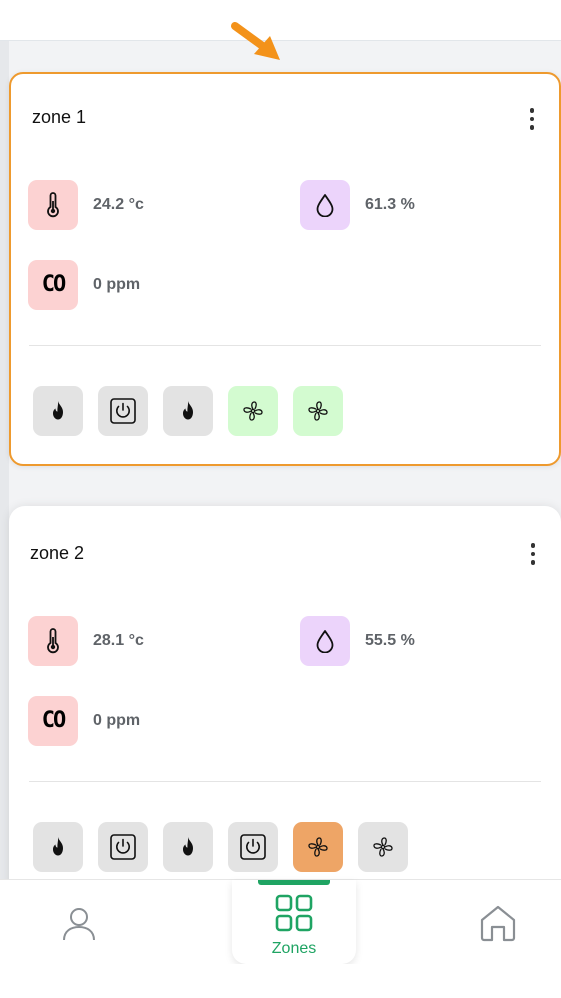  Describe the element at coordinates (390, 640) in the screenshot. I see `humidity-value: 55.5 %` at that location.